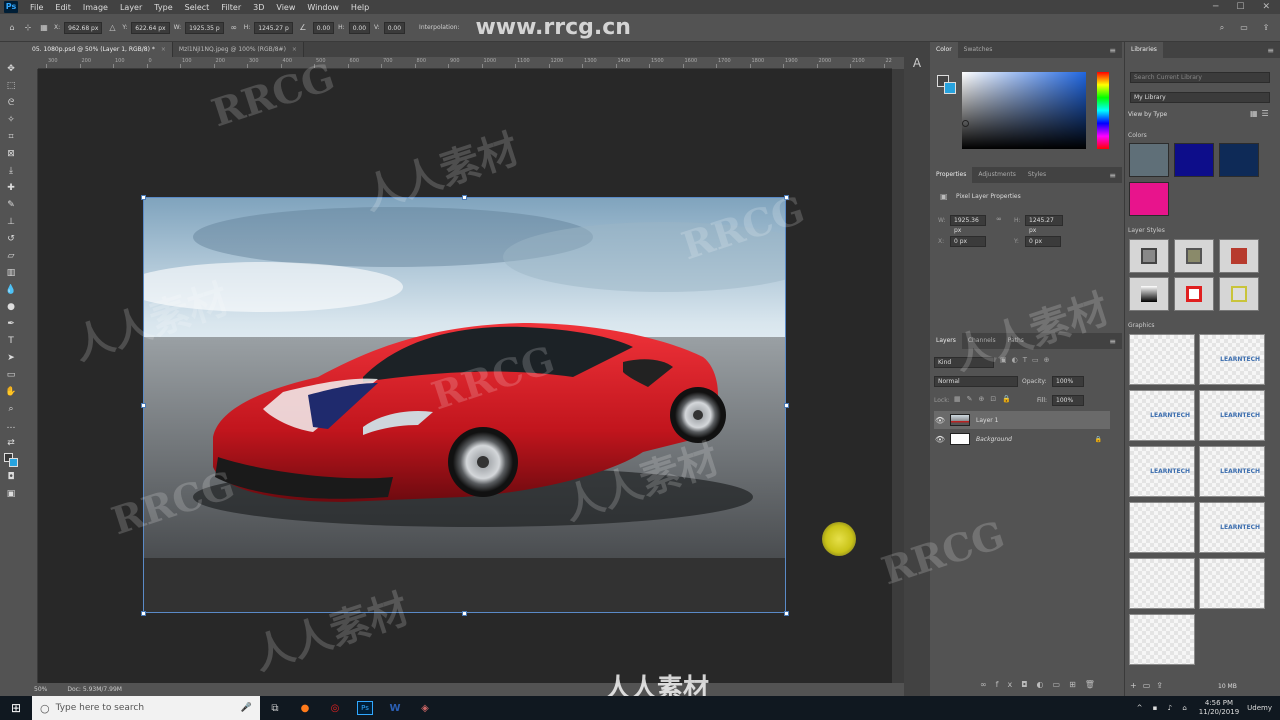 Image resolution: width=1280 pixels, height=720 pixels. Describe the element at coordinates (997, 175) in the screenshot. I see `tab-adjustments: Adjustments` at that location.